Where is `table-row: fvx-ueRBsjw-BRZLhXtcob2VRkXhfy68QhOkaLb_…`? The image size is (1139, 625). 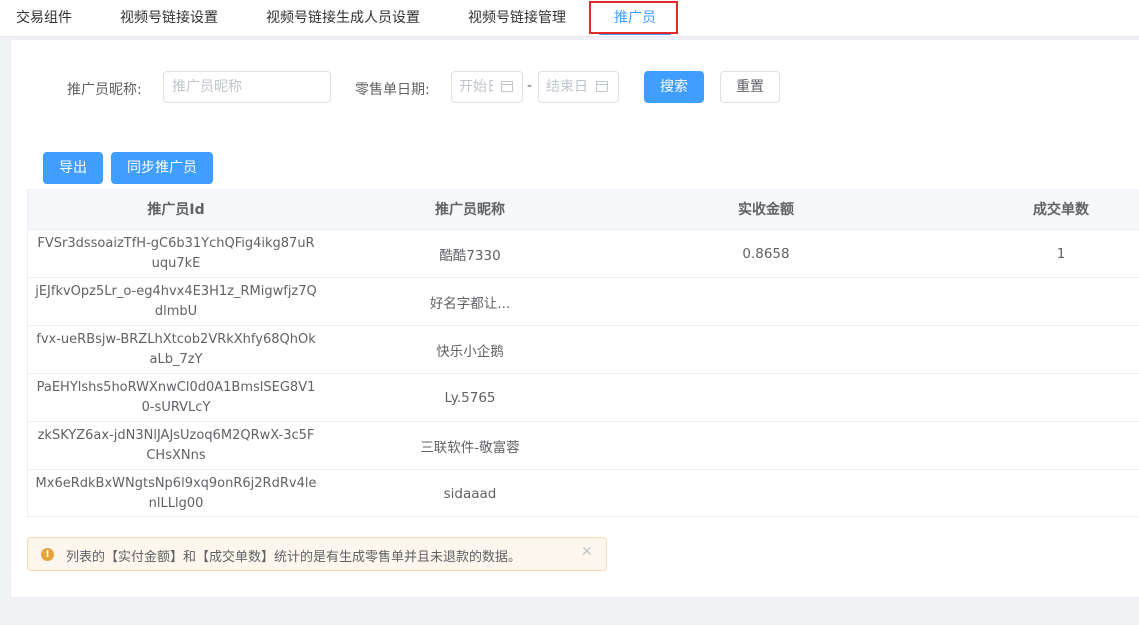 table-row: fvx-ueRBsjw-BRZLhXtcob2VRkXhfy68QhOkaLb_… is located at coordinates (583, 350).